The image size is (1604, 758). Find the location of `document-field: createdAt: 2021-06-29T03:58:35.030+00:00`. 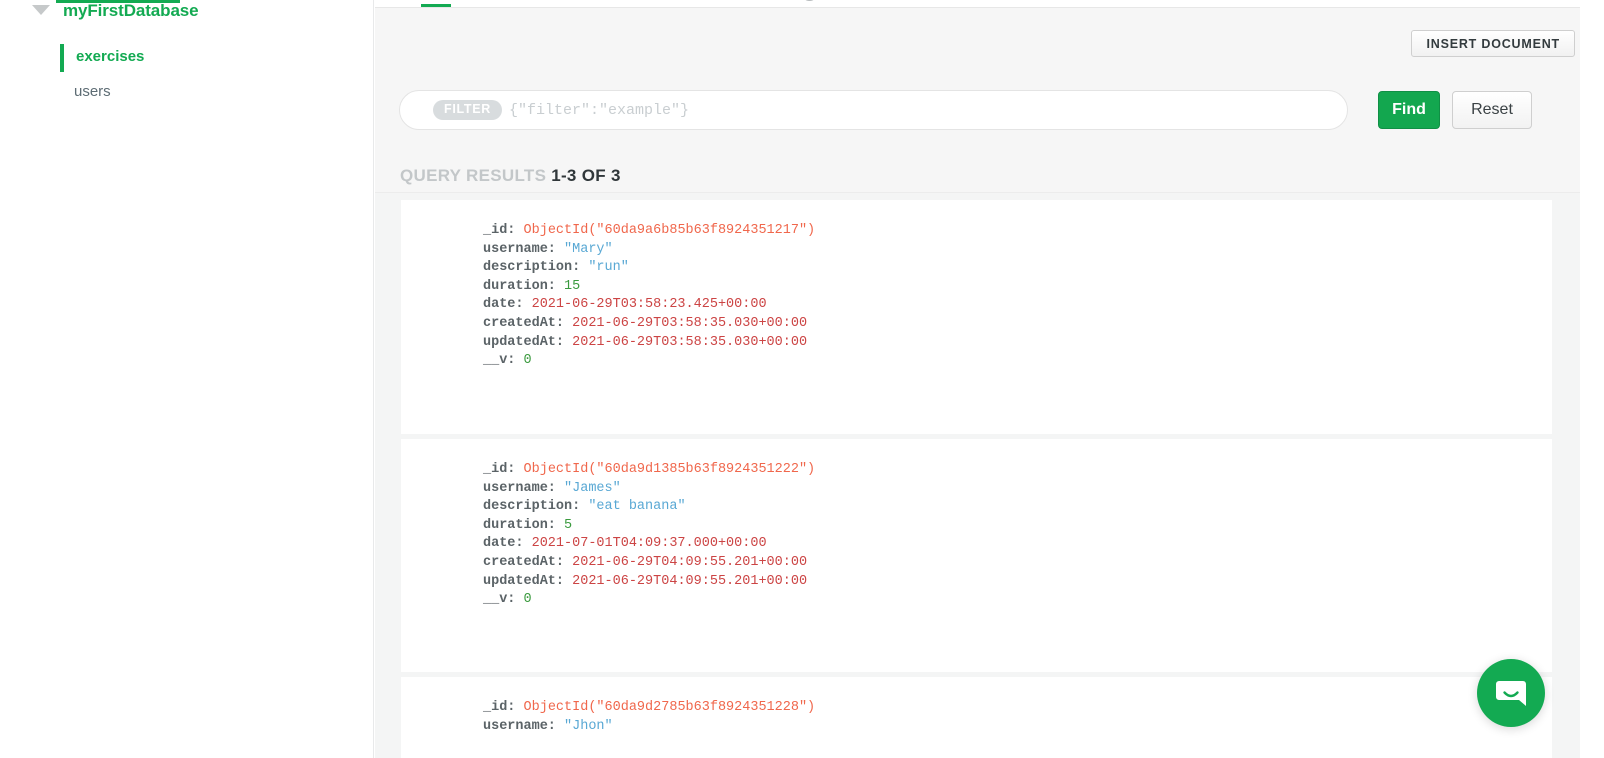

document-field: createdAt: 2021-06-29T03:58:35.030+00:00 is located at coordinates (1017, 324).